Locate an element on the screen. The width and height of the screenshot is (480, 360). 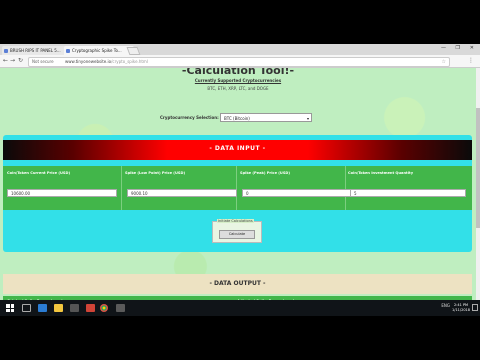
task-view-icon is located at coordinates (26, 308).